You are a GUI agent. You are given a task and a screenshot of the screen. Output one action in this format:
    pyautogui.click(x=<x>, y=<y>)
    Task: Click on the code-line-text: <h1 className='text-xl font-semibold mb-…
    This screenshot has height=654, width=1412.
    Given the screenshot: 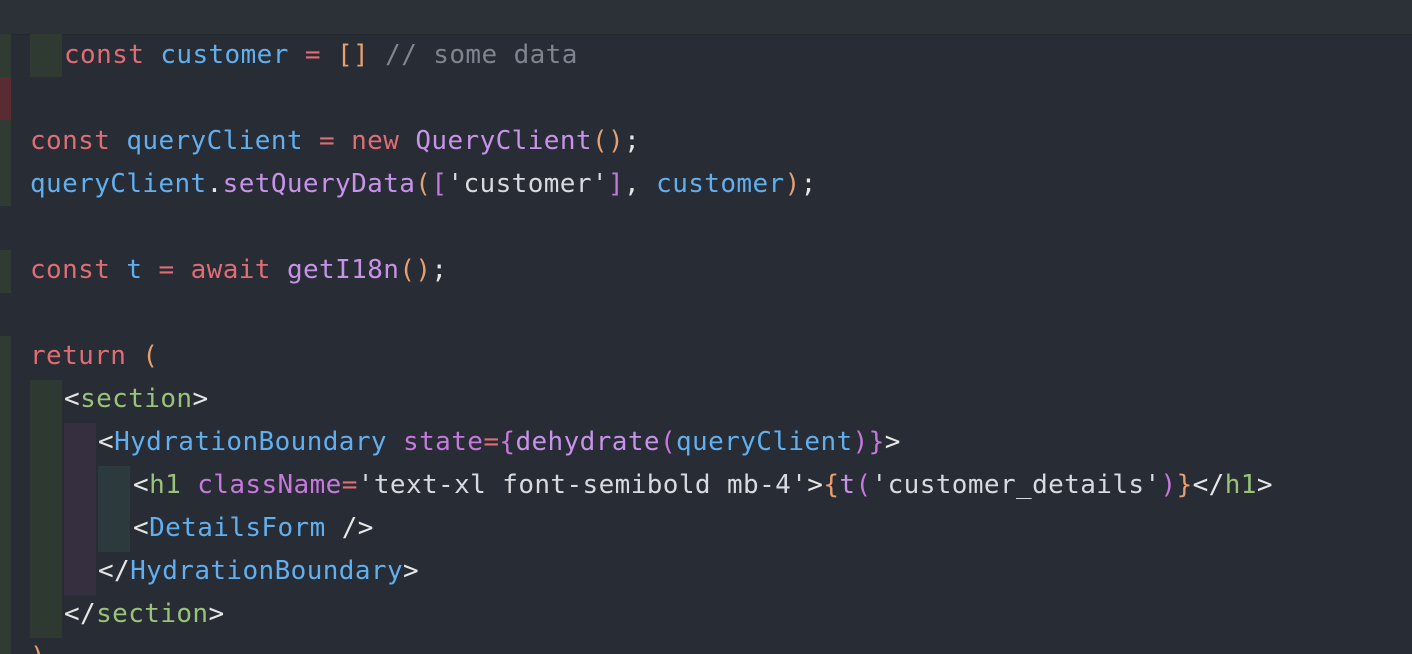 What is the action you would take?
    pyautogui.click(x=703, y=485)
    